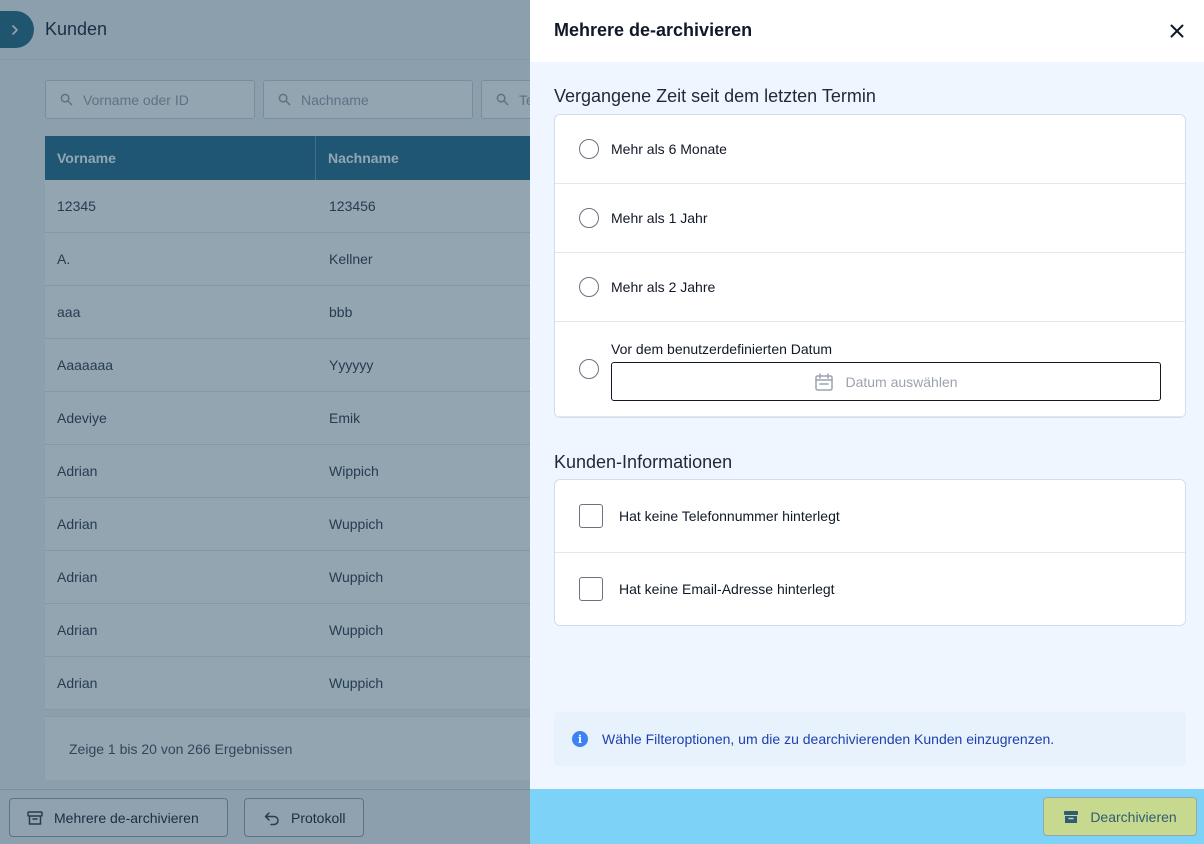 This screenshot has height=844, width=1204. What do you see at coordinates (653, 30) in the screenshot?
I see `drawer-title: Mehrere de-archivieren` at bounding box center [653, 30].